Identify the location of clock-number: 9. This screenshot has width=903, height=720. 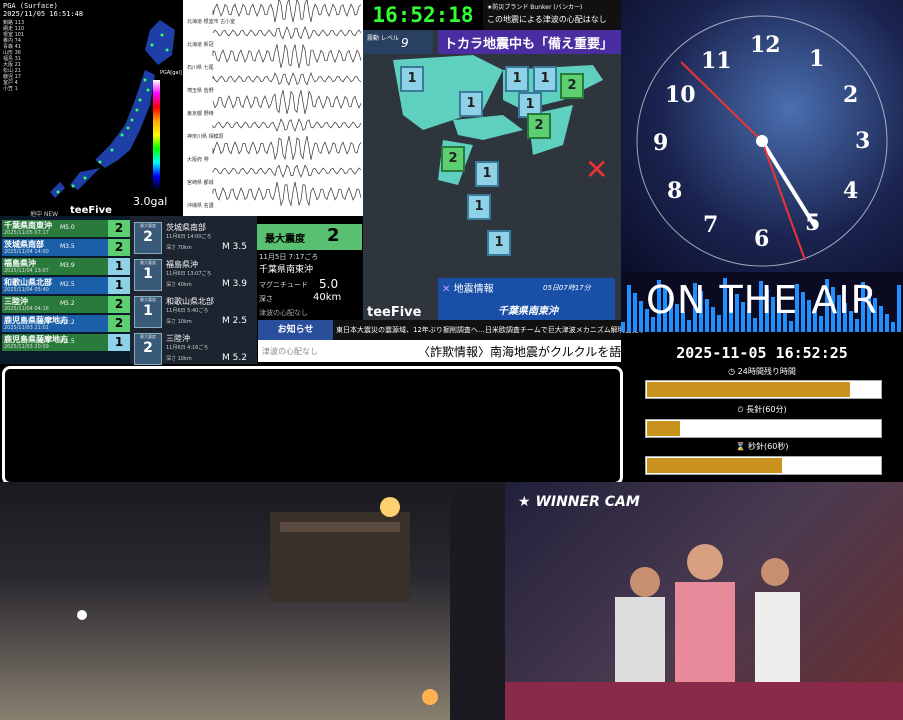
(661, 143).